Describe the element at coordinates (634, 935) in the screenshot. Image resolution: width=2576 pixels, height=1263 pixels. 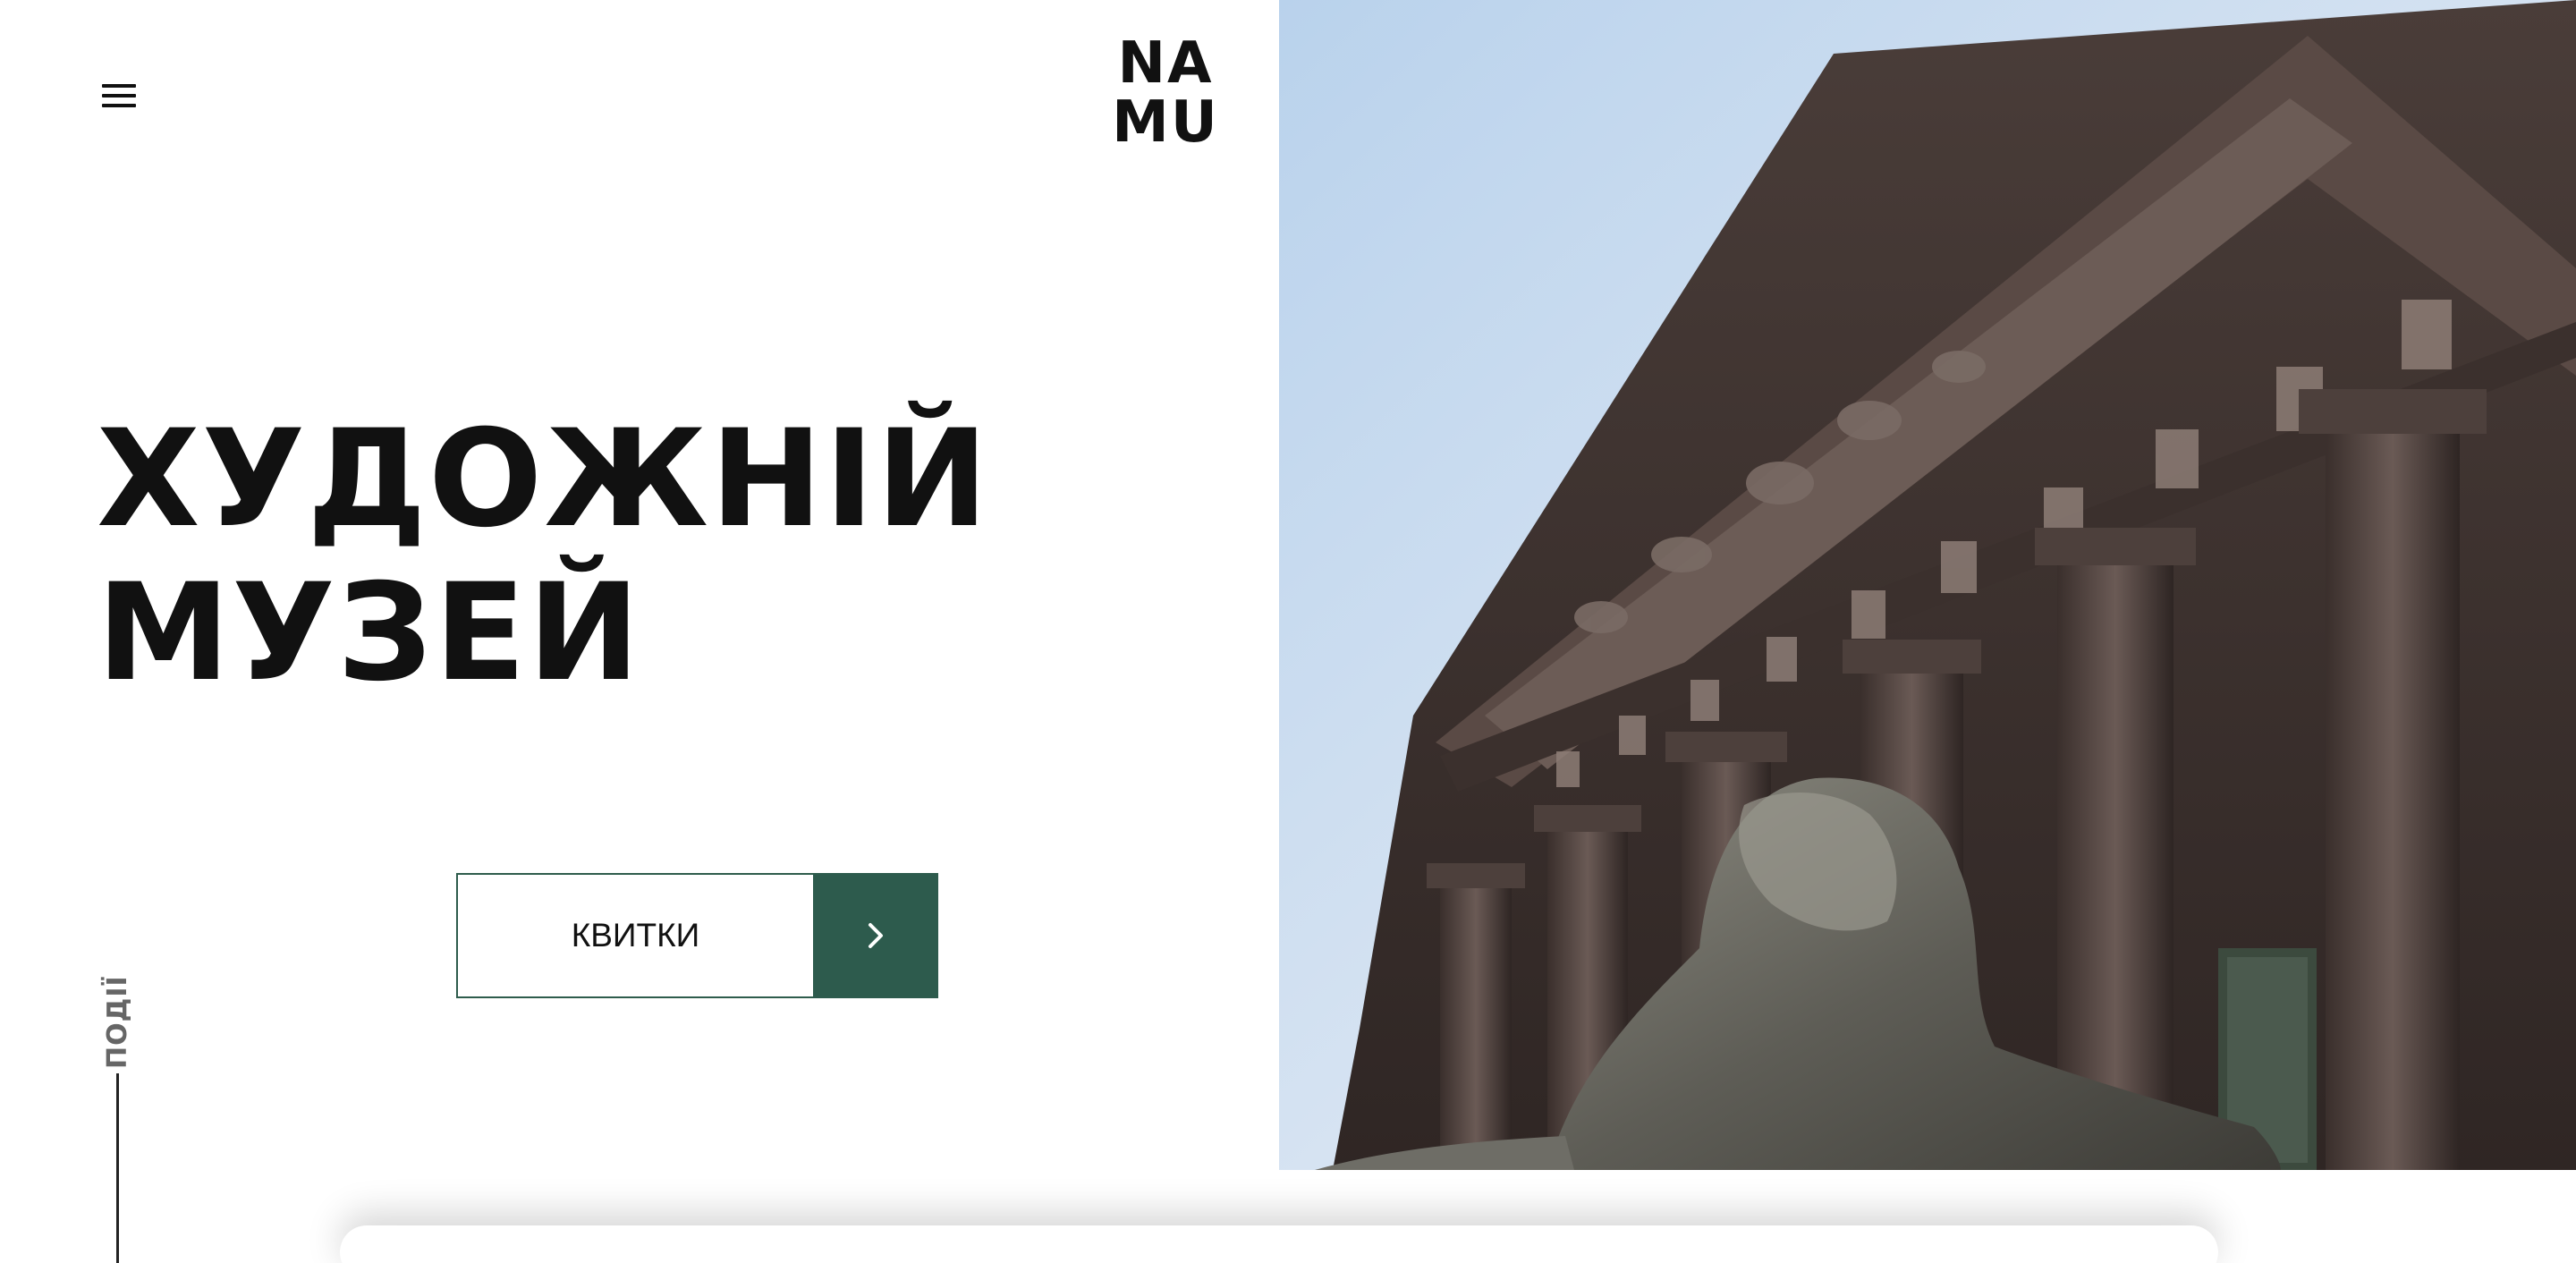
I see `tickets-button-label: КВИТКИ` at that location.